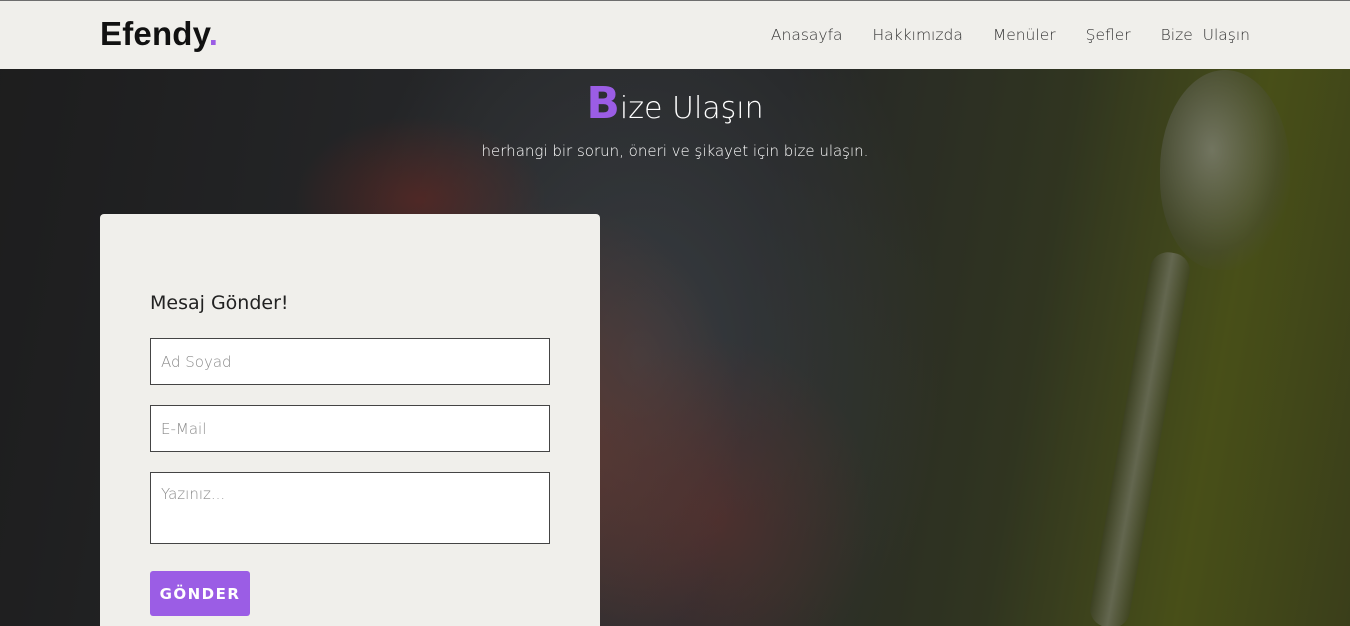  I want to click on message-field, so click(350, 508).